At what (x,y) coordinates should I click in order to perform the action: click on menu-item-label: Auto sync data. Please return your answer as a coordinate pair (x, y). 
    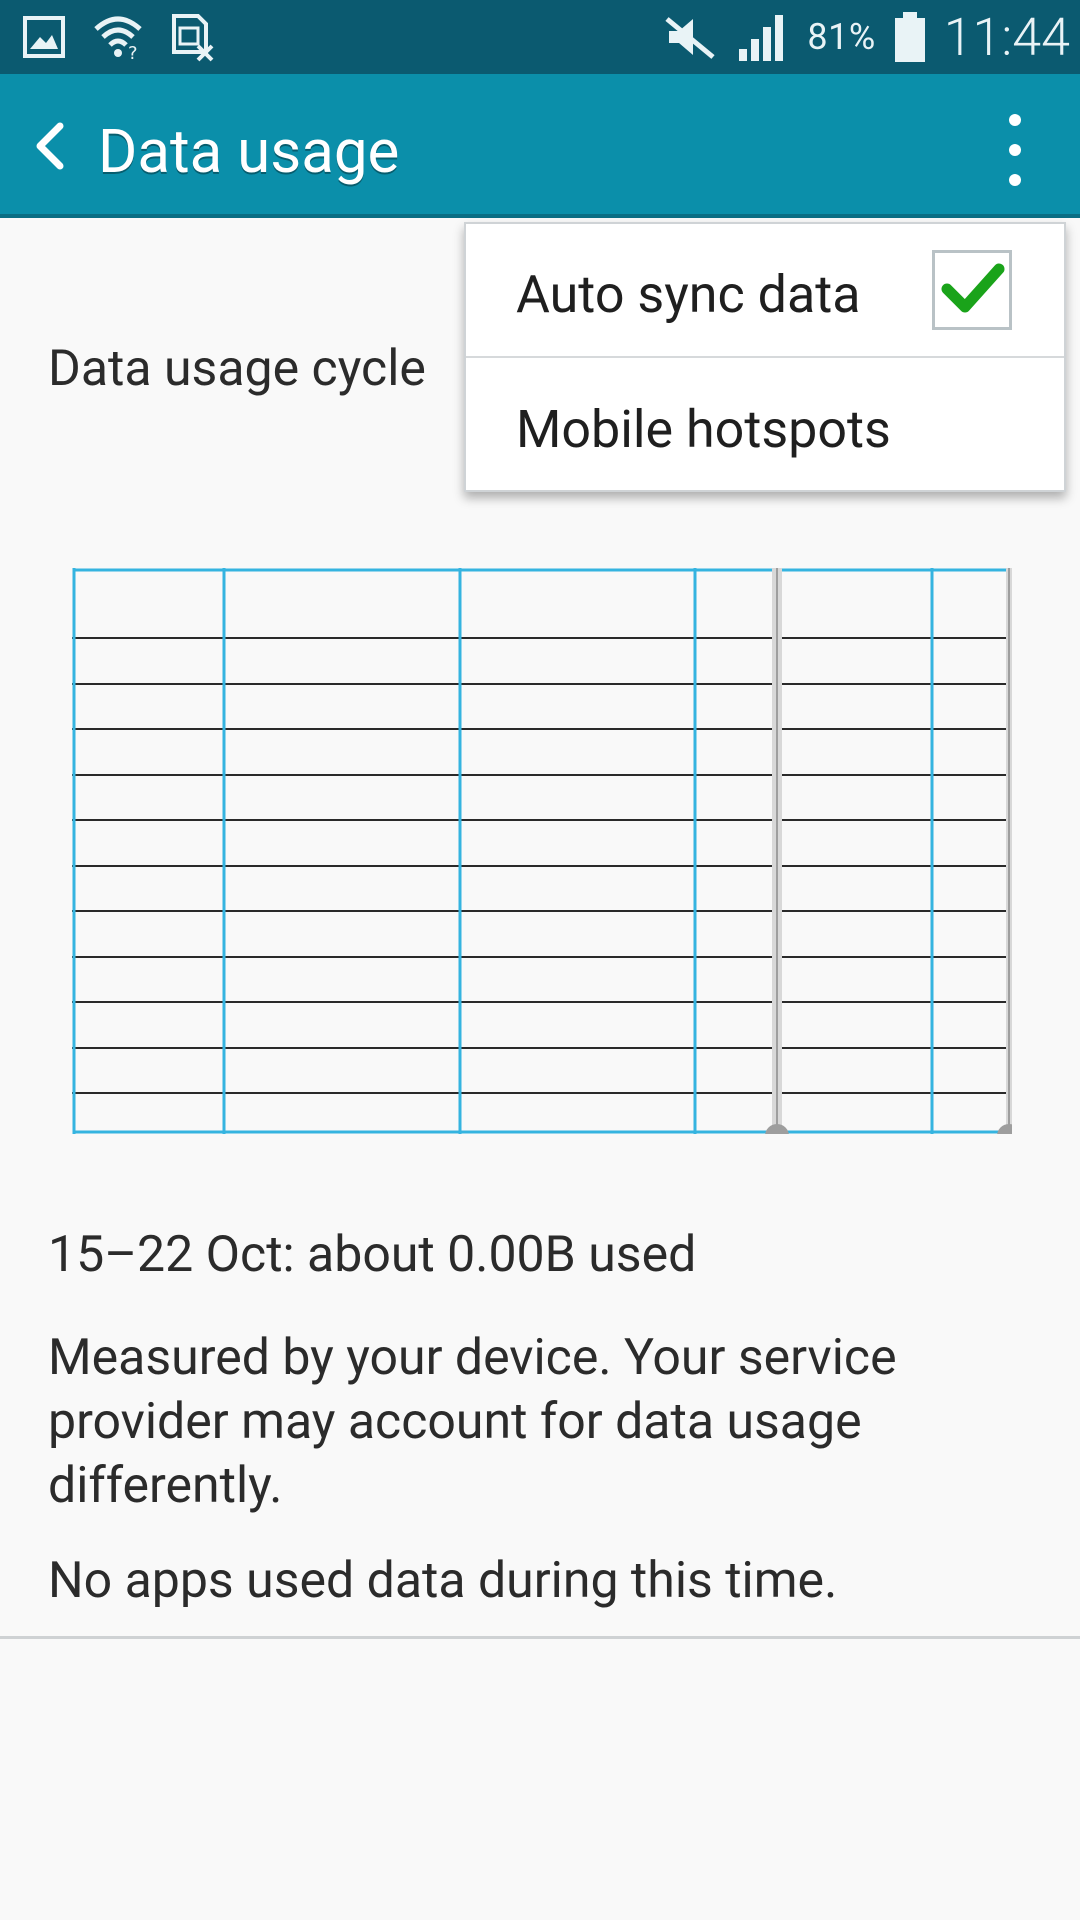
    Looking at the image, I should click on (688, 294).